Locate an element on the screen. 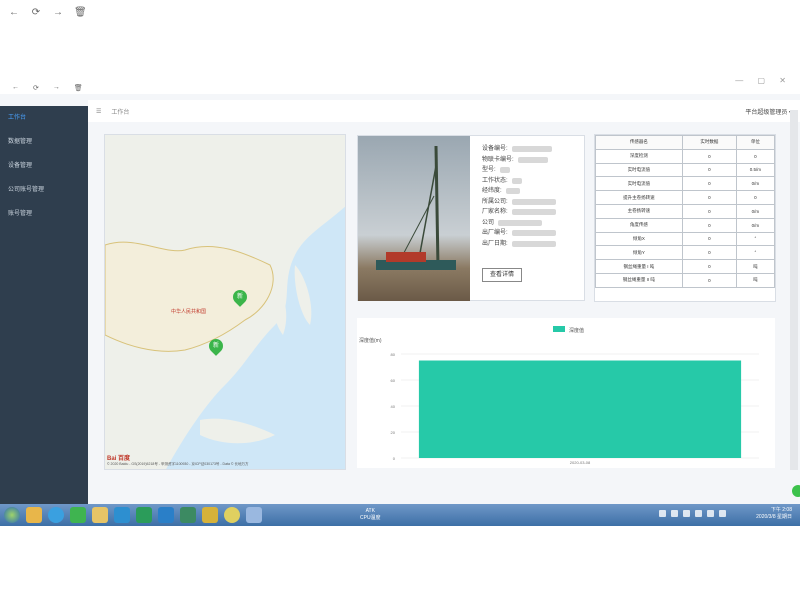  table-cell: 0.5/m is located at coordinates (755, 170).